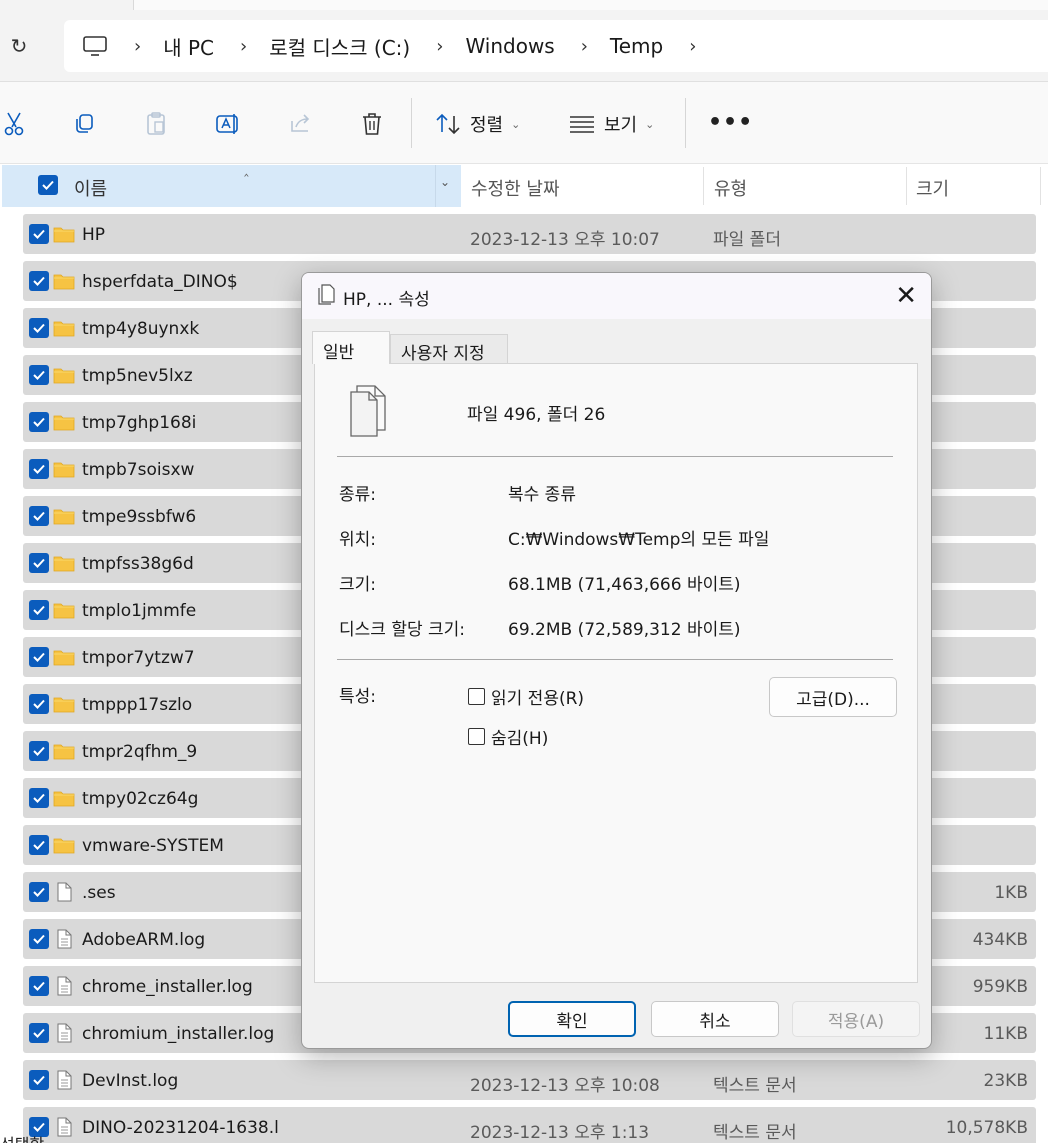 This screenshot has height=1143, width=1048. What do you see at coordinates (180, 1128) in the screenshot?
I see `file-name: DINO-20231204-1638.l` at bounding box center [180, 1128].